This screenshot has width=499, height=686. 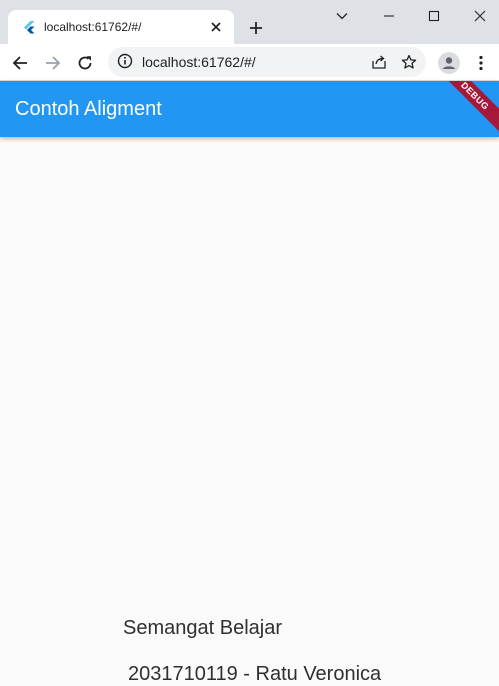 I want to click on debug-banner: DEBUG, so click(x=464, y=109).